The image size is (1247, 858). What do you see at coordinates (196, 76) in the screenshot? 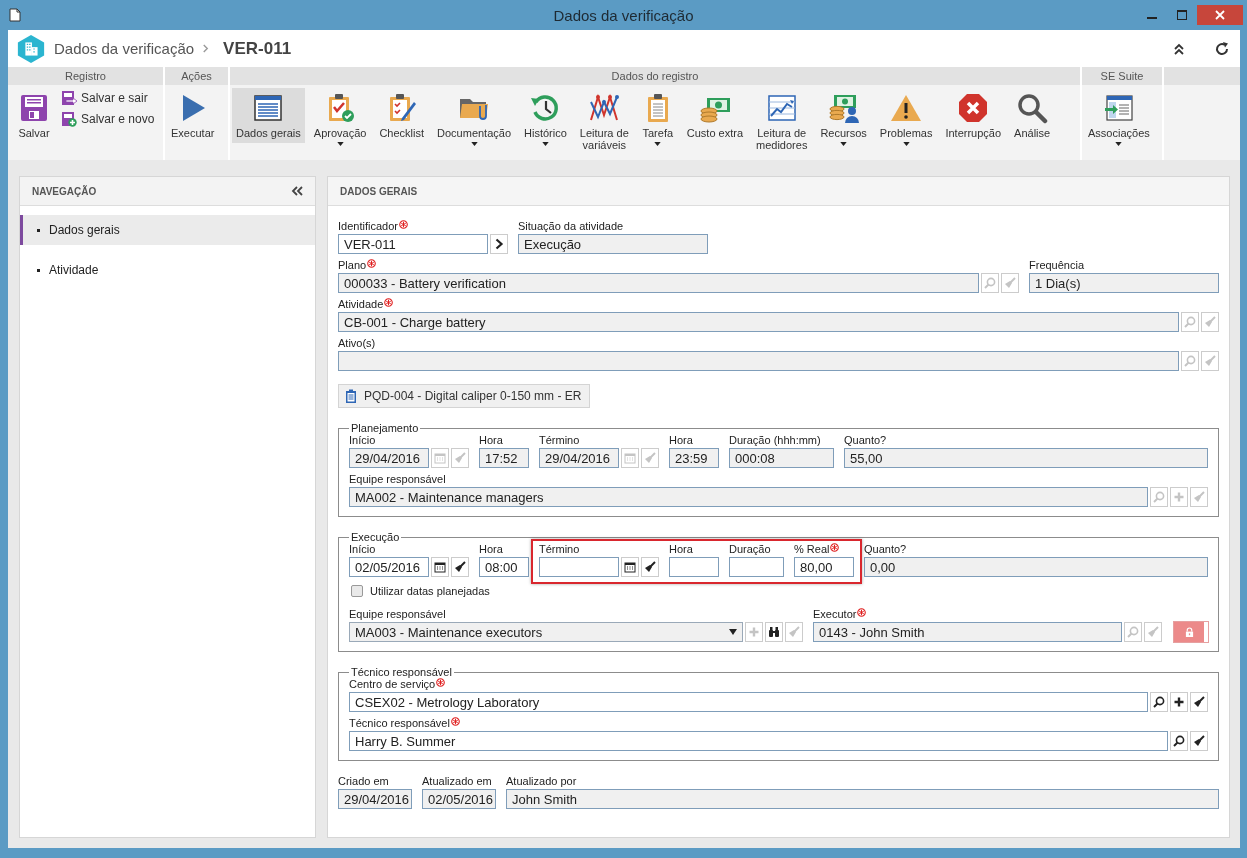
I see `group-label: Ações` at bounding box center [196, 76].